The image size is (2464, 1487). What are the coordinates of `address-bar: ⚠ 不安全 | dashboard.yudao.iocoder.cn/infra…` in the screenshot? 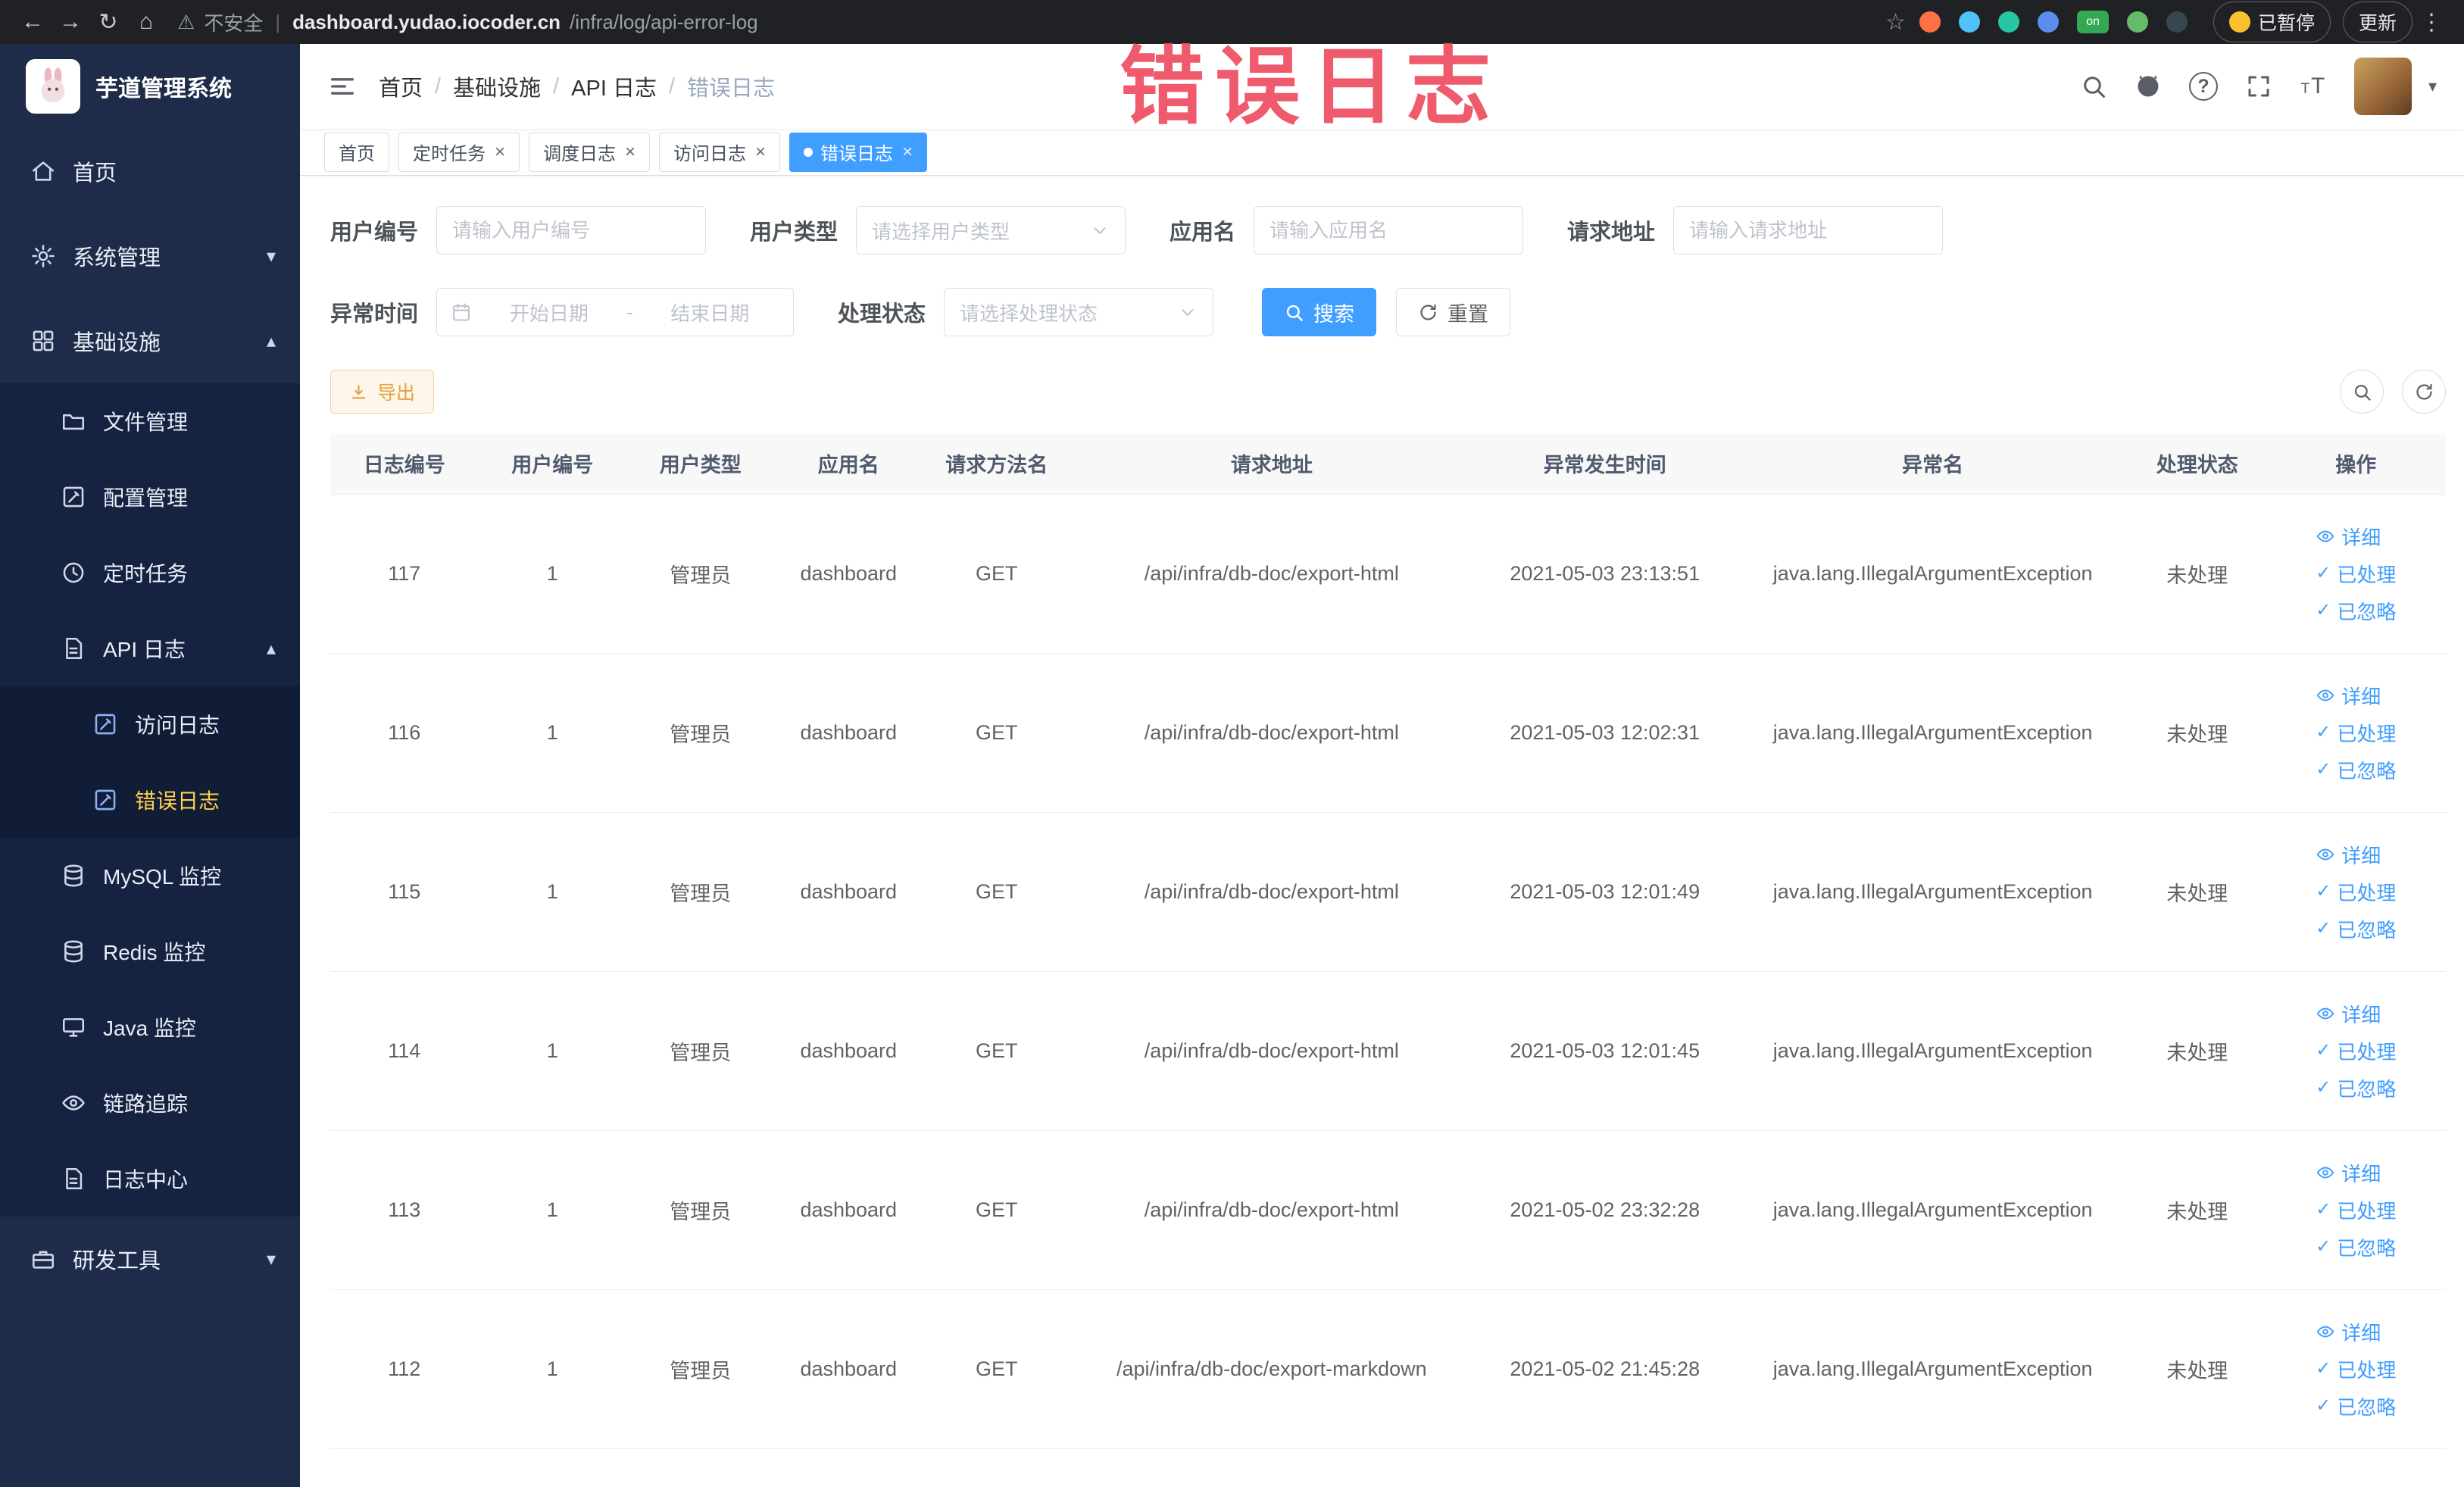 It's located at (1031, 22).